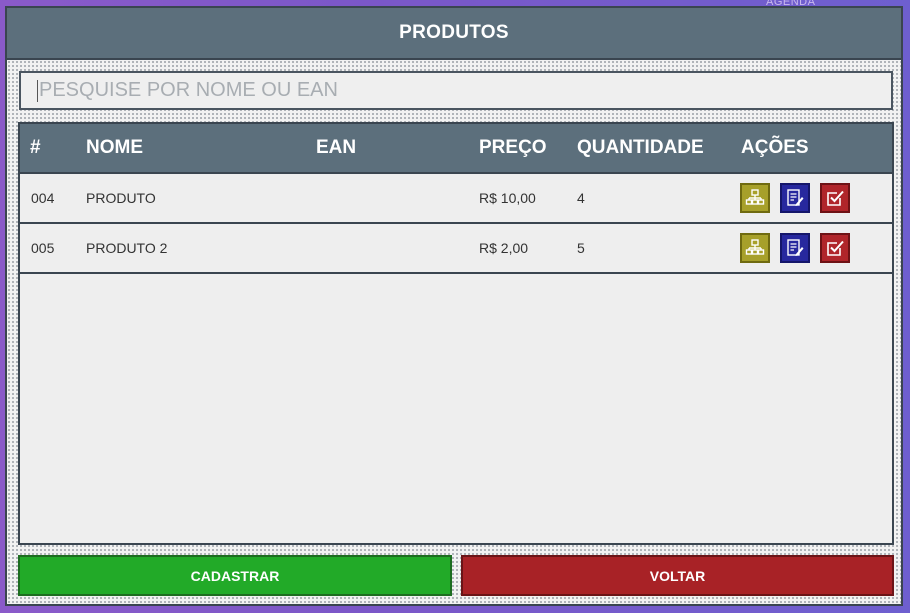 This screenshot has height=613, width=910. What do you see at coordinates (37, 91) in the screenshot?
I see `text-caret` at bounding box center [37, 91].